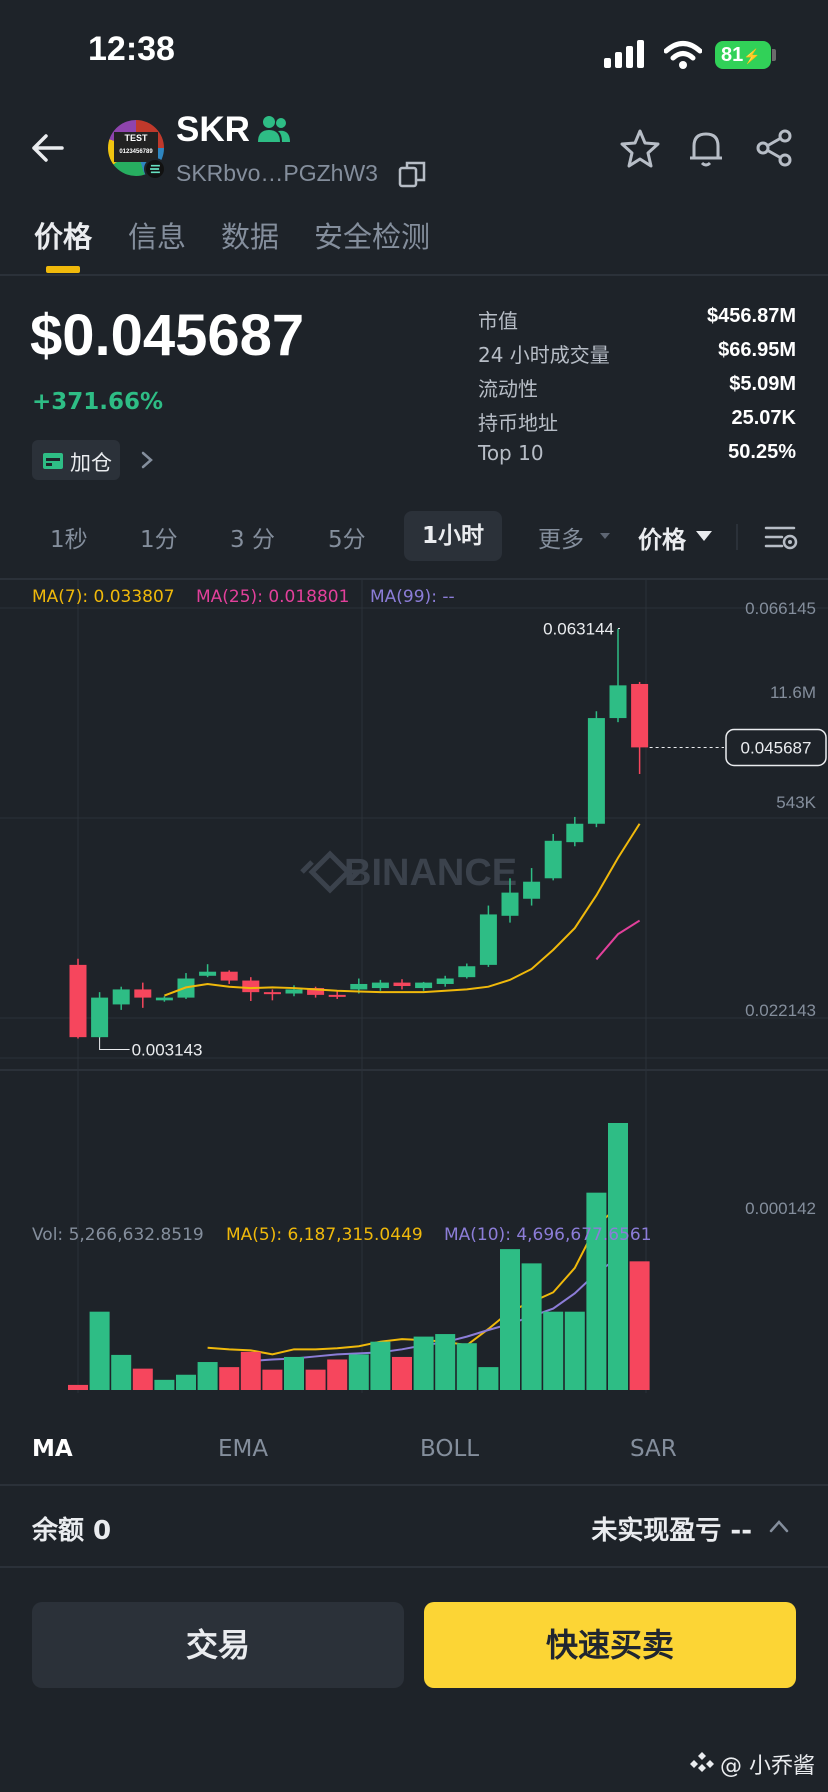  I want to click on time-axis-label: 2026-01-22 11:00, so click(646, 1396).